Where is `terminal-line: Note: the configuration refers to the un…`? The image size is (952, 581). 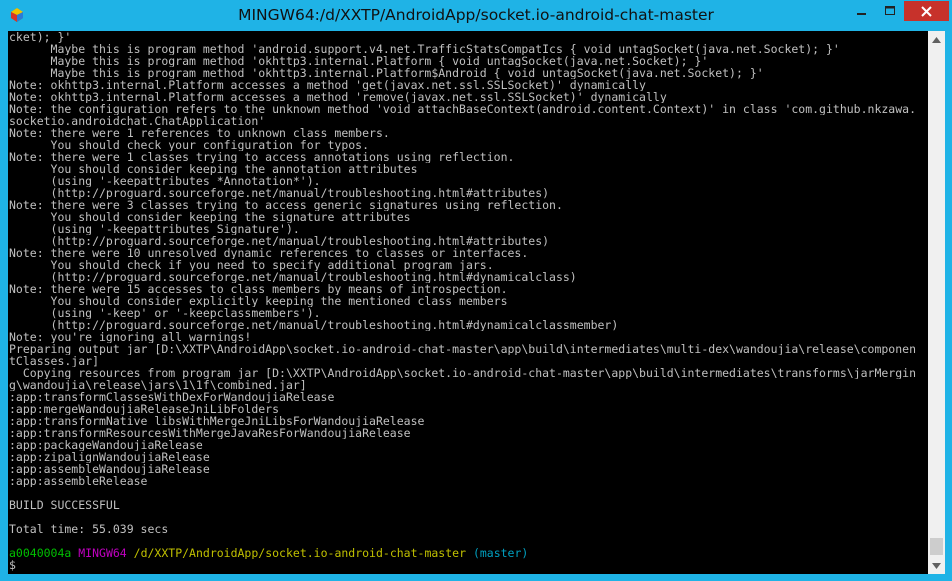
terminal-line: Note: the configuration refers to the un… is located at coordinates (462, 109).